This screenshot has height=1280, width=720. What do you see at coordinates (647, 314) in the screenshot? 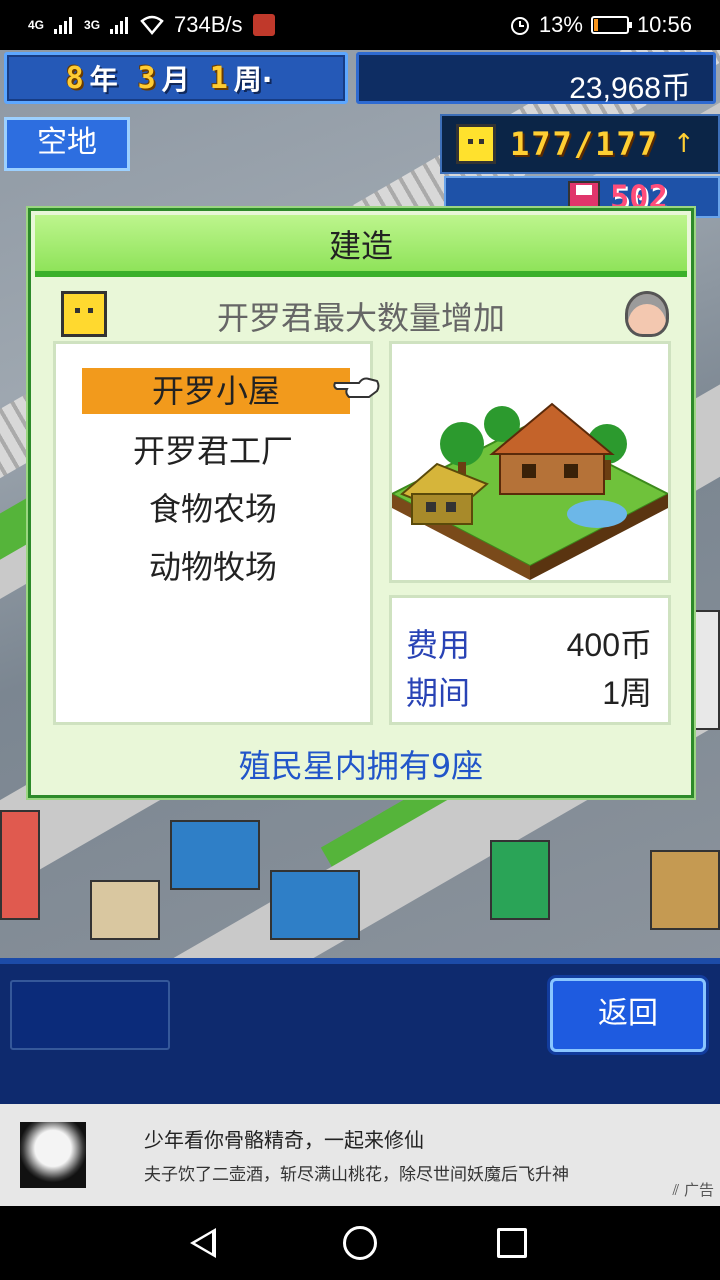
I see `advisor-portrait-icon` at bounding box center [647, 314].